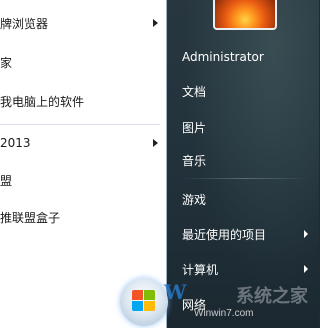  I want to click on program-label: 家, so click(6, 62).